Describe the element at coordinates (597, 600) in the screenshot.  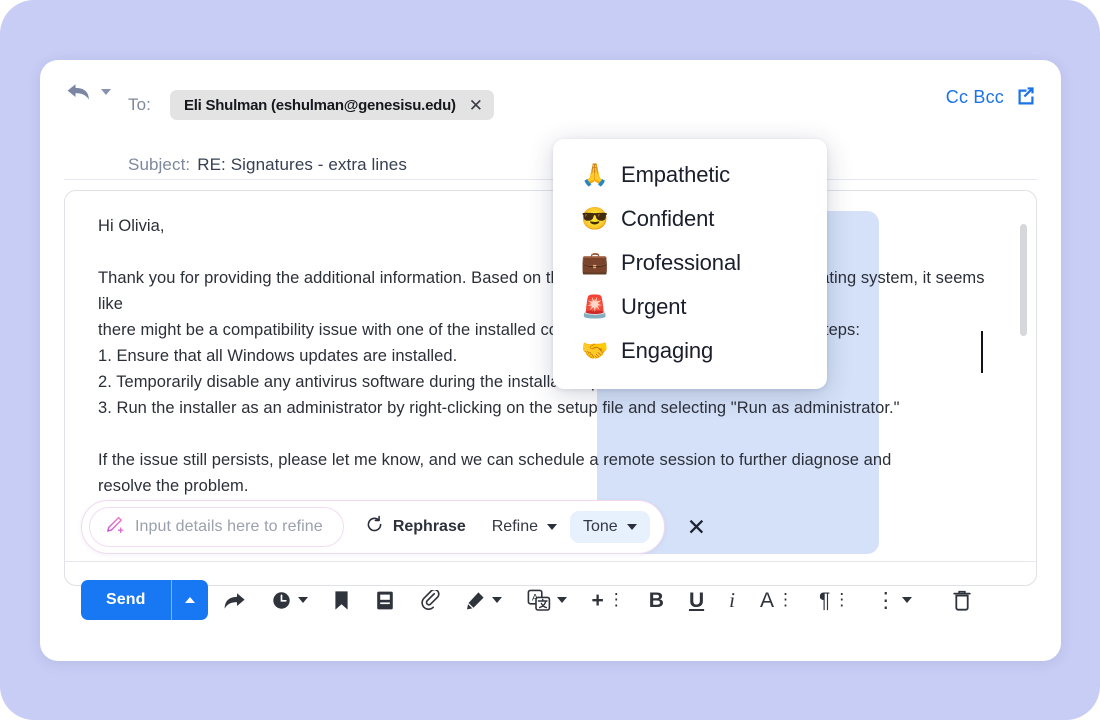
I see `insert-plus-icon: +` at that location.